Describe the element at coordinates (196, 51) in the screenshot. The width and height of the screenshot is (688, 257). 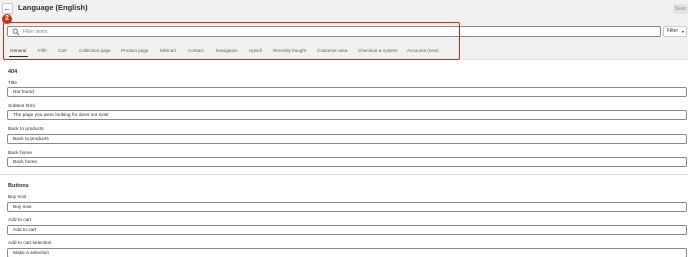
I see `tab-contact: Contact` at that location.